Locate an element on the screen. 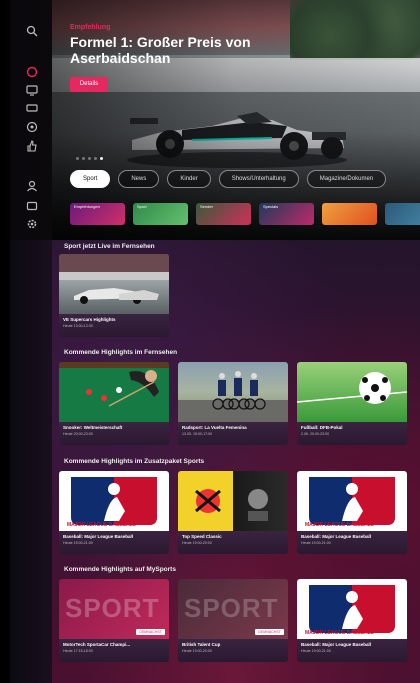 This screenshot has width=420, height=683. card-time: 13.05. 15:00-17:00 is located at coordinates (197, 434).